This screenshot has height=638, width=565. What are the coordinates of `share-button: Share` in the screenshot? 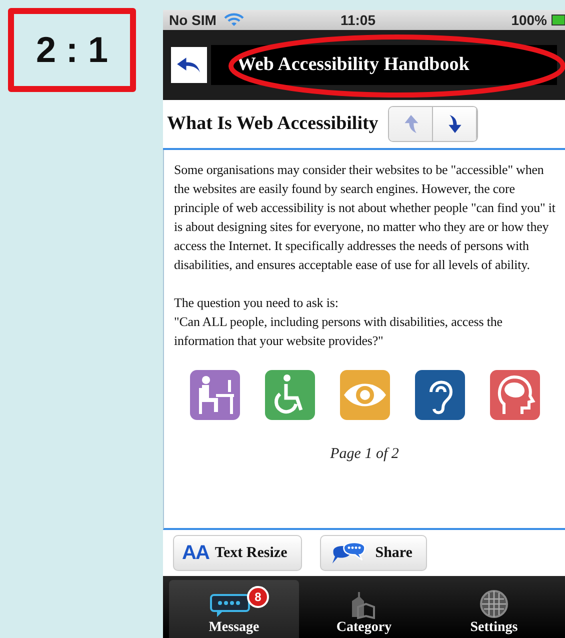 It's located at (374, 553).